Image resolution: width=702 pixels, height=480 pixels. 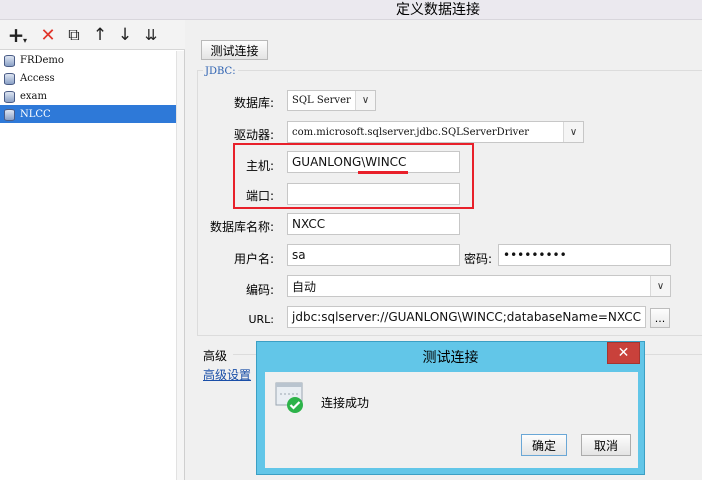 What do you see at coordinates (345, 403) in the screenshot?
I see `dialog-message: 连接成功` at bounding box center [345, 403].